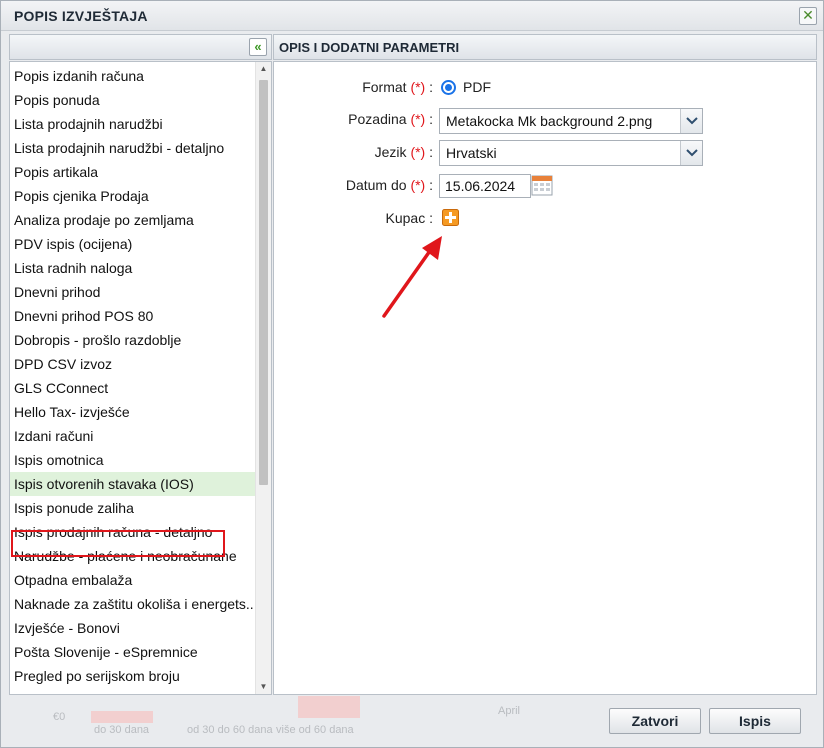 Image resolution: width=824 pixels, height=748 pixels. Describe the element at coordinates (403, 152) in the screenshot. I see `language-label: Jezik (*) :` at that location.